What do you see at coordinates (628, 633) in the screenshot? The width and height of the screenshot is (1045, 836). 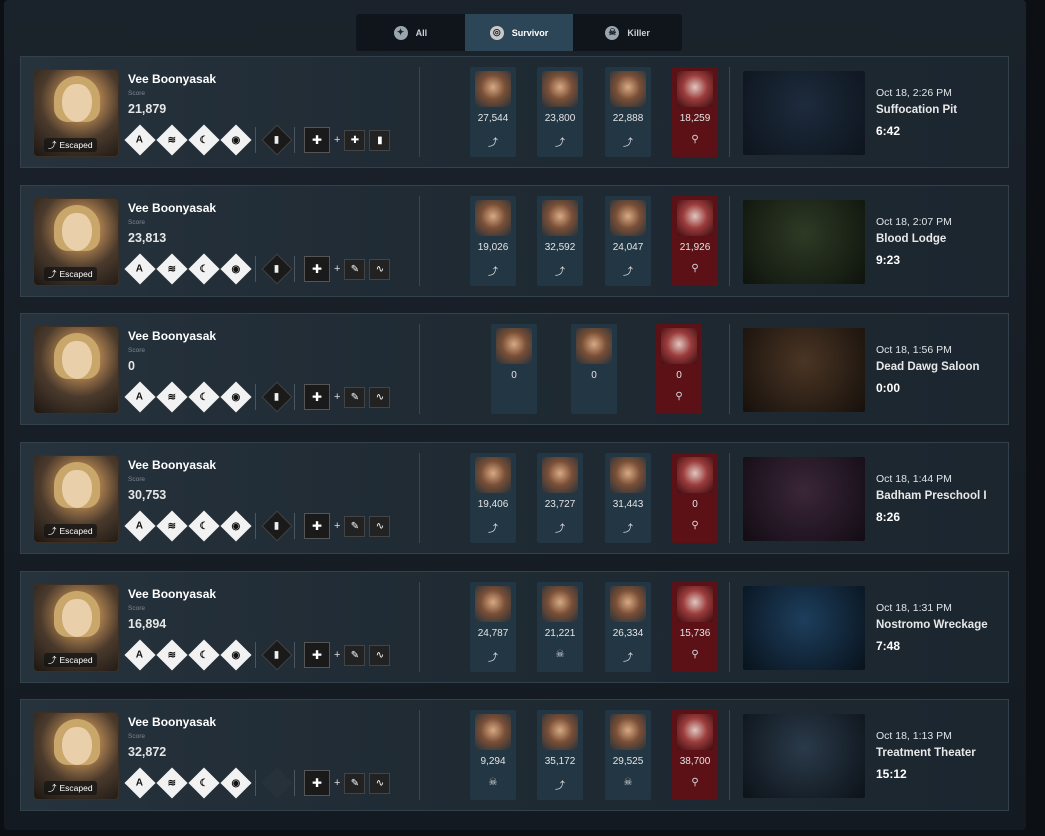 I see `player-score: 26,334` at bounding box center [628, 633].